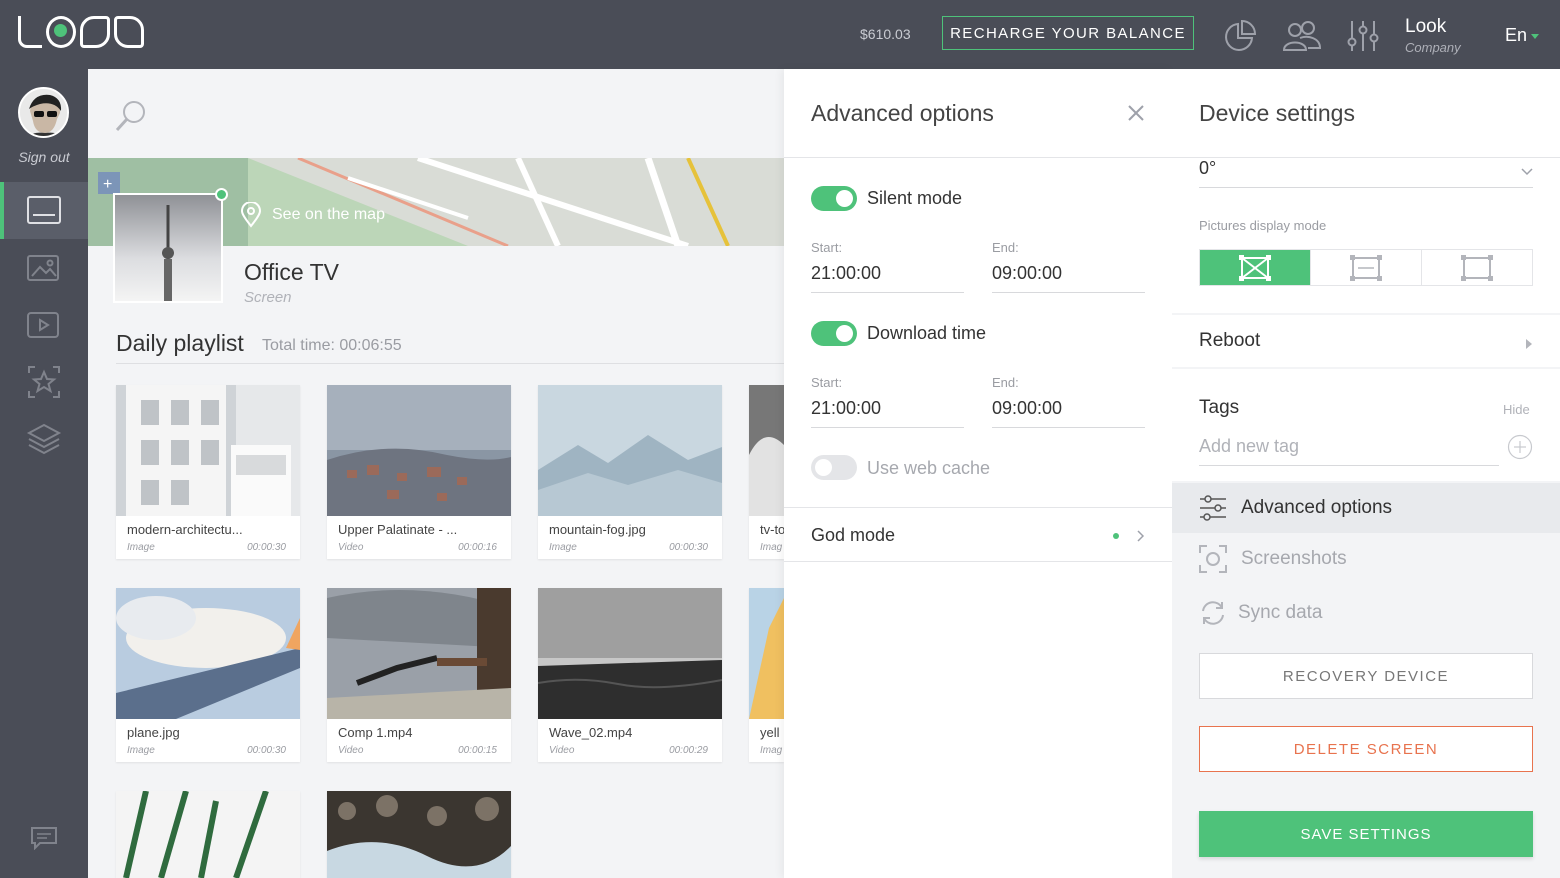  I want to click on delete-screen-button: DELETE SCREEN, so click(1366, 749).